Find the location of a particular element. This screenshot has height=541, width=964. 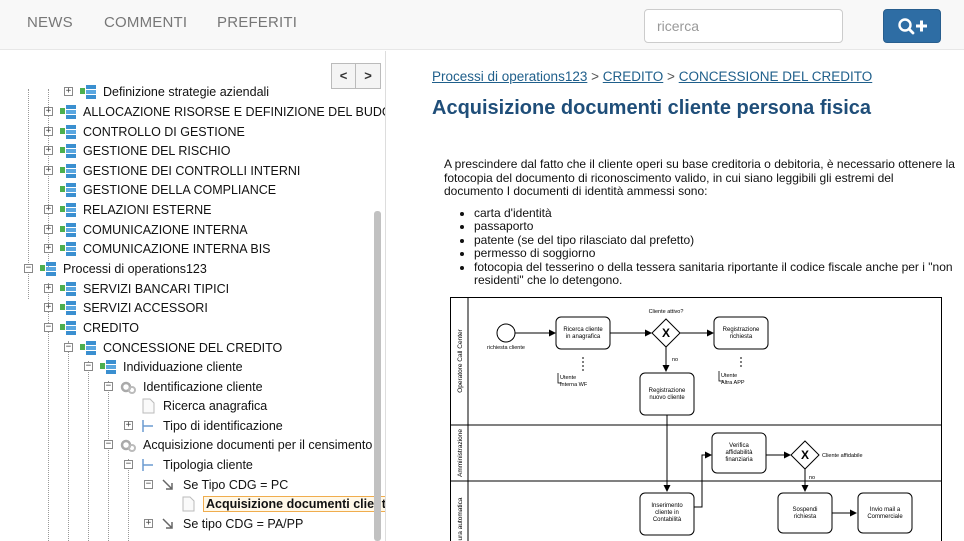

task-label: Registrazione is located at coordinates (741, 330).